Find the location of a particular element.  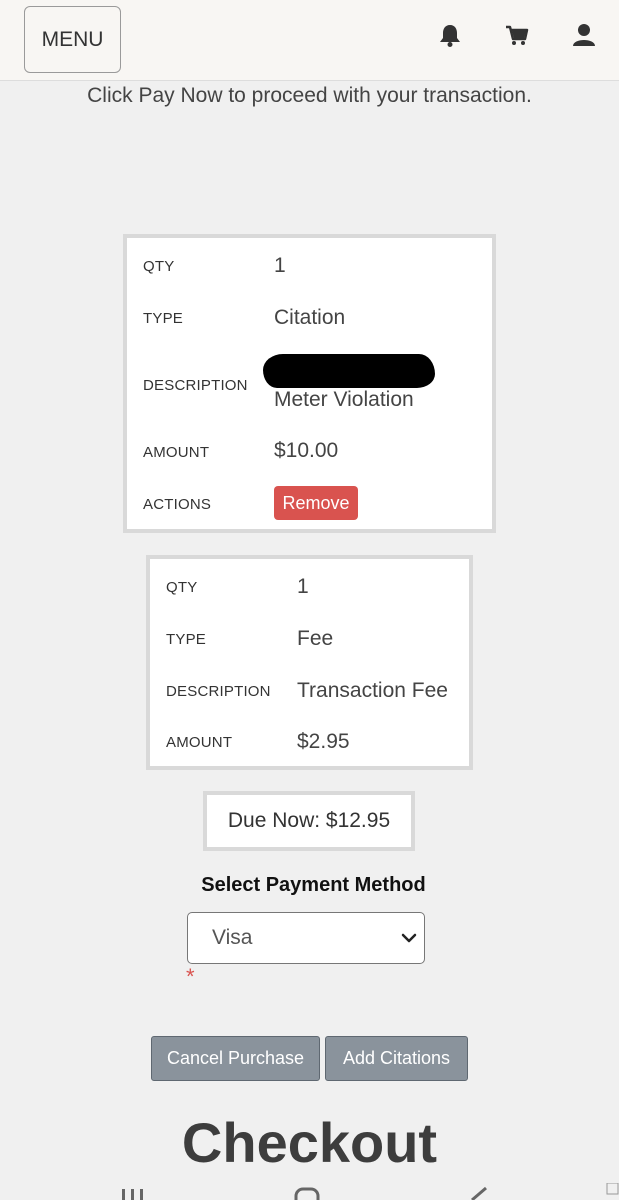

cancel-purchase-button: Cancel Purchase is located at coordinates (235, 1058).